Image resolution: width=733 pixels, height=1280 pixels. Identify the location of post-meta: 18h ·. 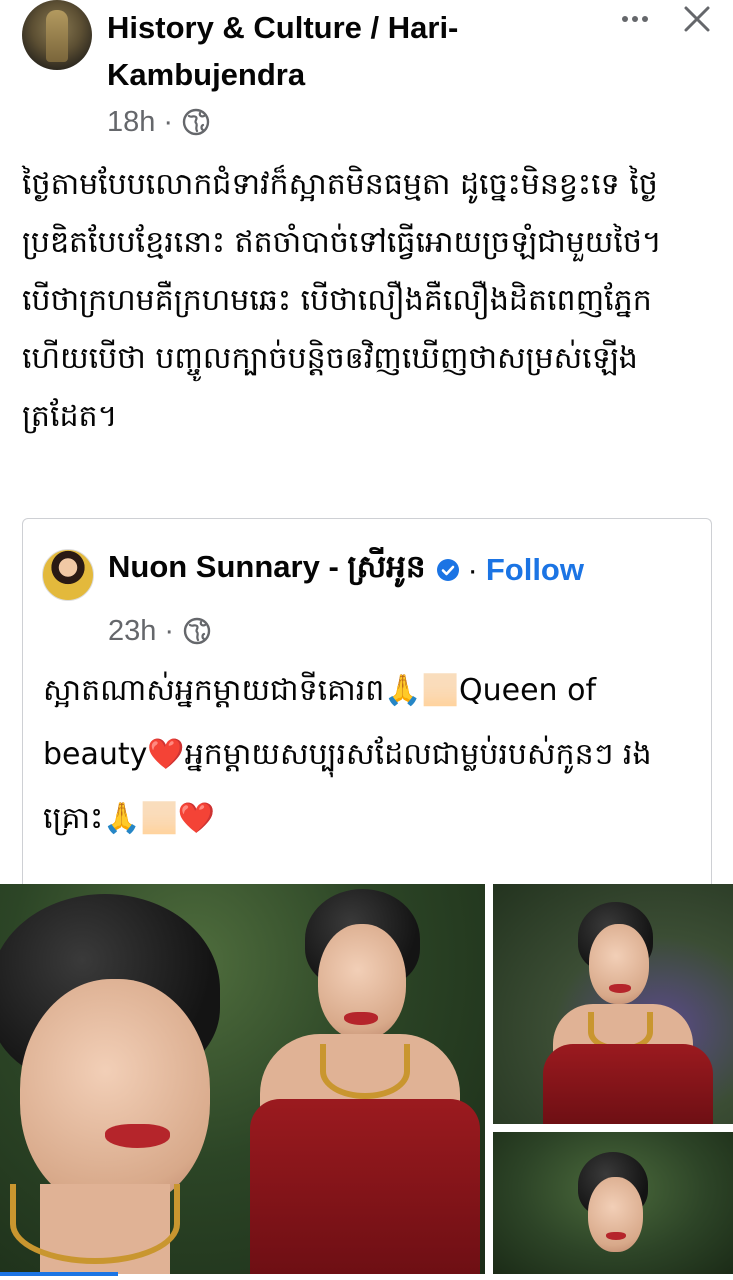
(159, 122).